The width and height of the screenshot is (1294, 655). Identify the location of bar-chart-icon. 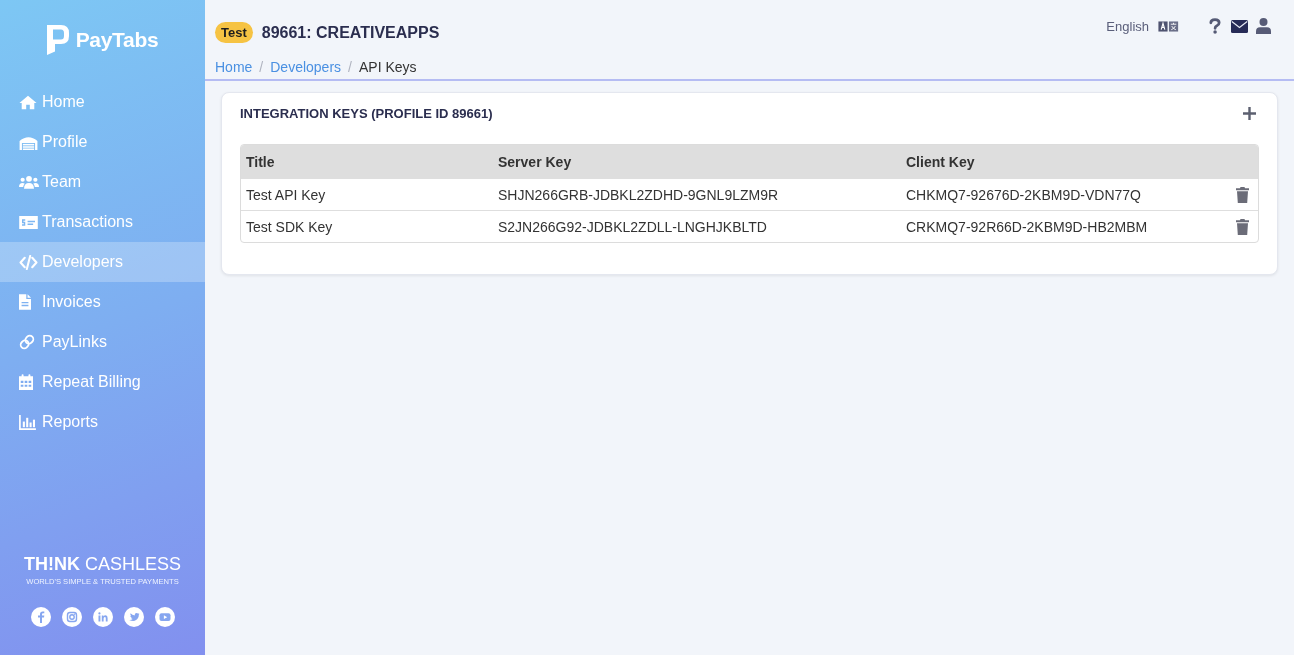
(27, 422).